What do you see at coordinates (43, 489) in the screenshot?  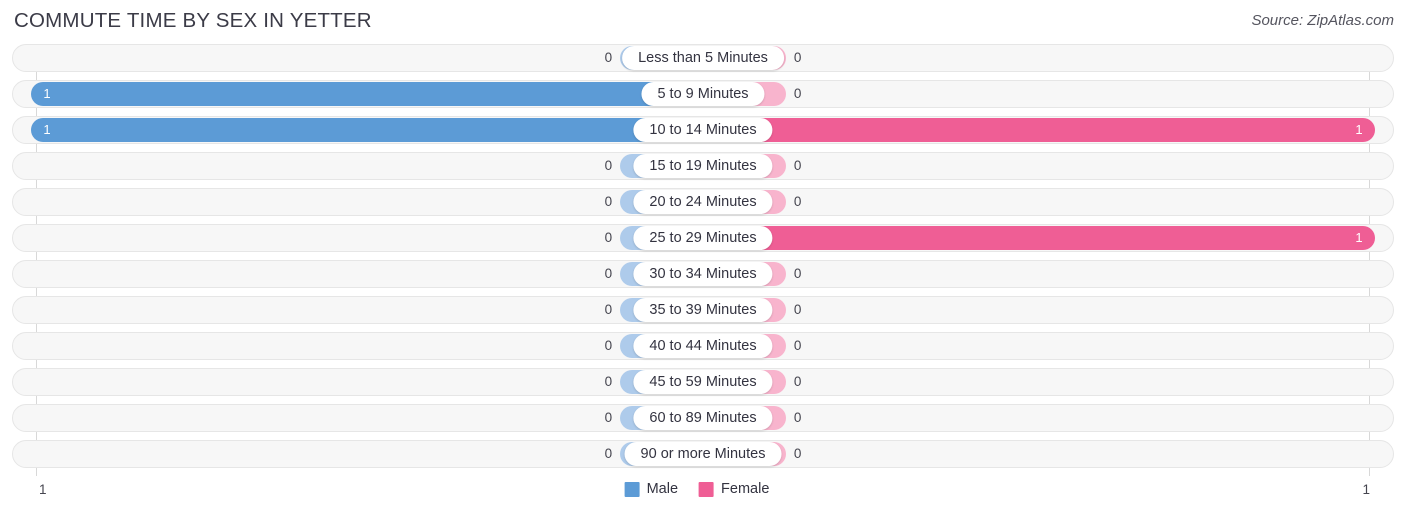 I see `axis-tick-left: 1` at bounding box center [43, 489].